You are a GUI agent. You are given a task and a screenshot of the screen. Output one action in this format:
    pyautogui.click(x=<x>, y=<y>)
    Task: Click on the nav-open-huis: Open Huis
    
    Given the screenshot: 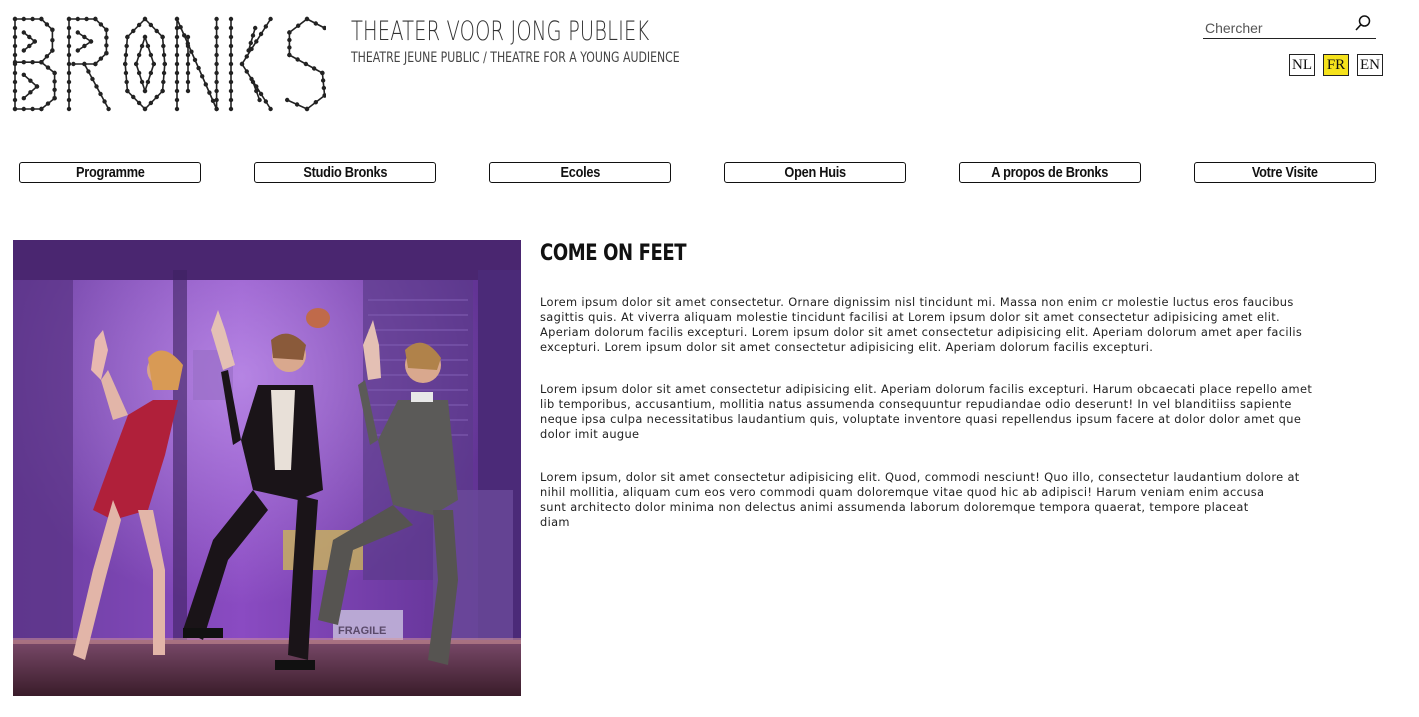 What is the action you would take?
    pyautogui.click(x=815, y=172)
    